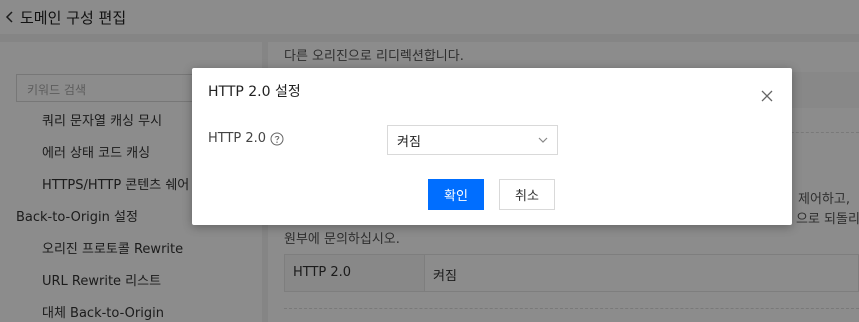  Describe the element at coordinates (767, 96) in the screenshot. I see `close-icon` at that location.